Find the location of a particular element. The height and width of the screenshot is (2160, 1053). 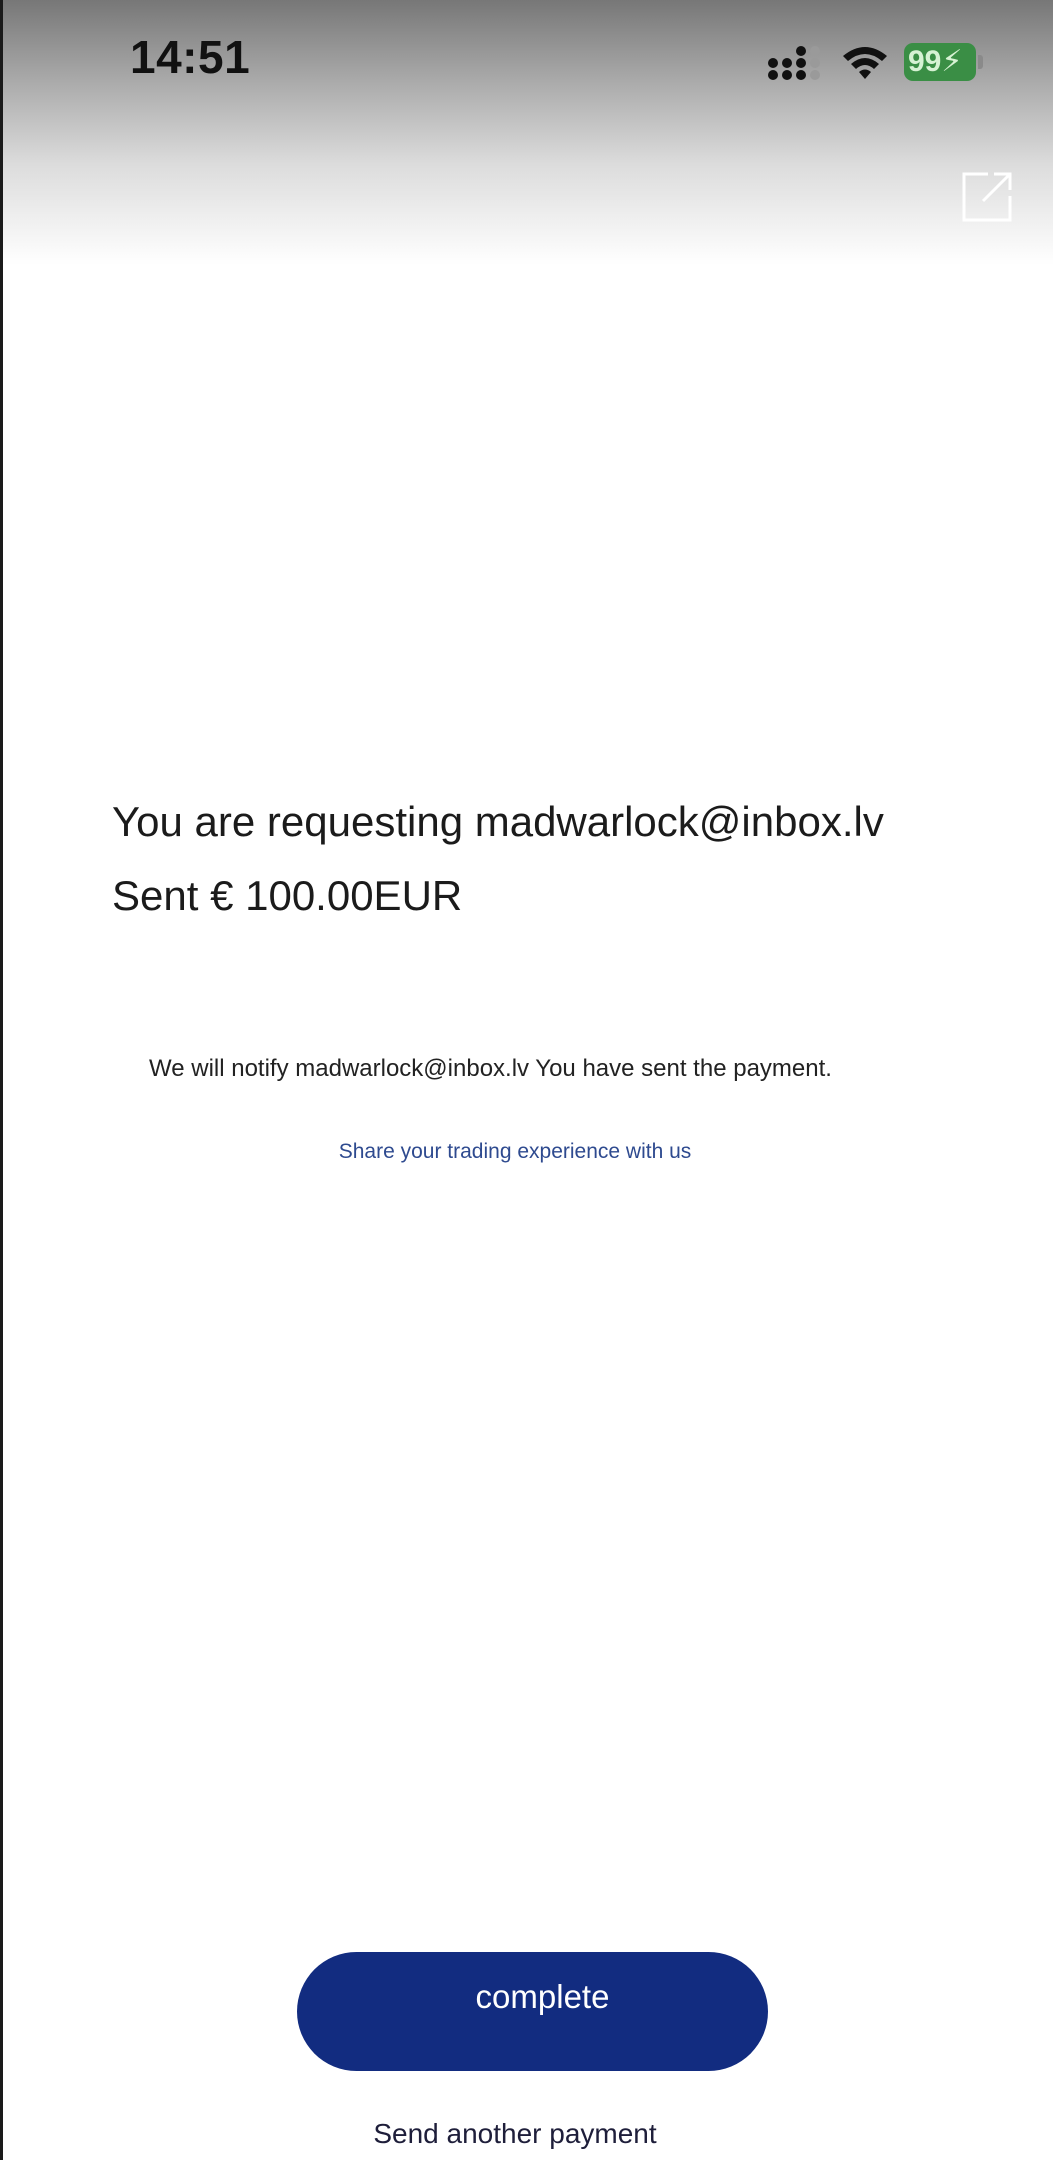

charging-bolt-icon: ⚡ is located at coordinates (952, 61).